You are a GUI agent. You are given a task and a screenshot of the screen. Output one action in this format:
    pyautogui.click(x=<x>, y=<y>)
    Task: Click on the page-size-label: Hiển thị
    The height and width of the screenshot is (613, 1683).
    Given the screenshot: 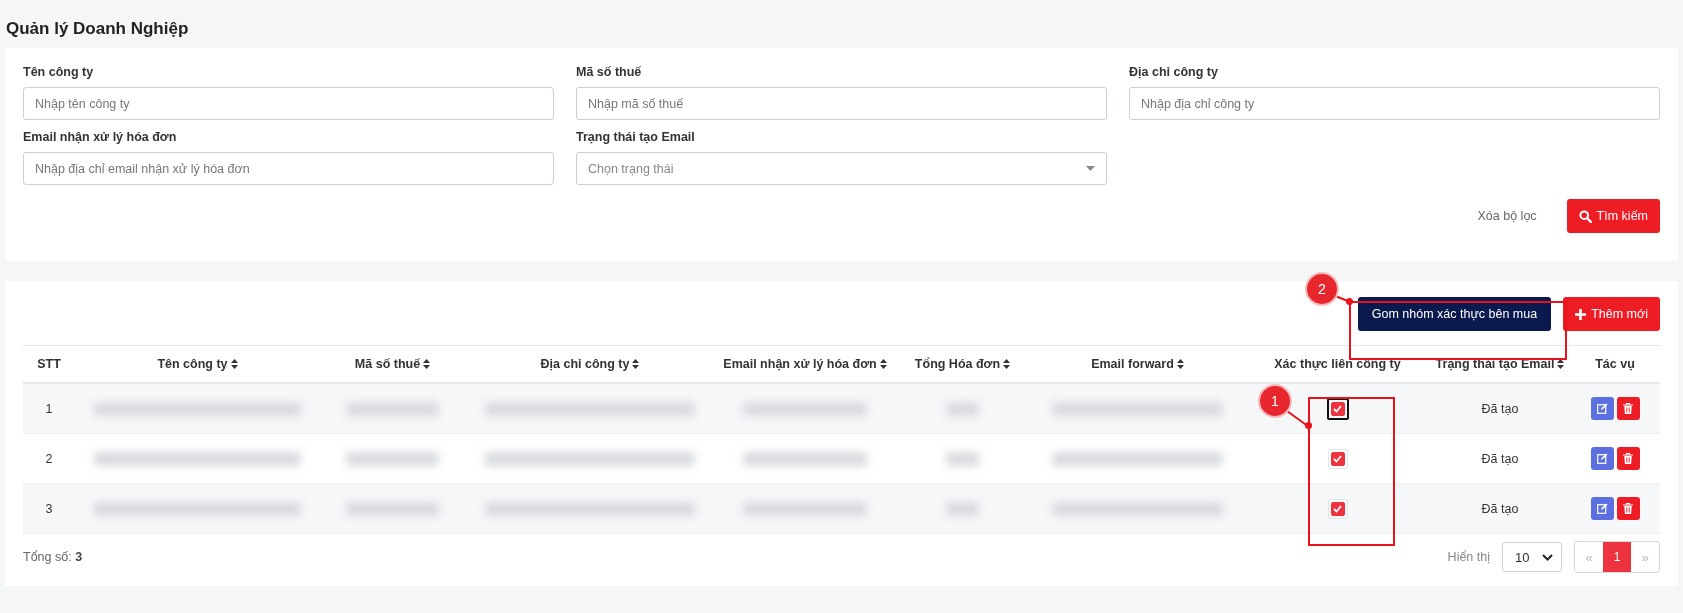 What is the action you would take?
    pyautogui.click(x=1468, y=557)
    